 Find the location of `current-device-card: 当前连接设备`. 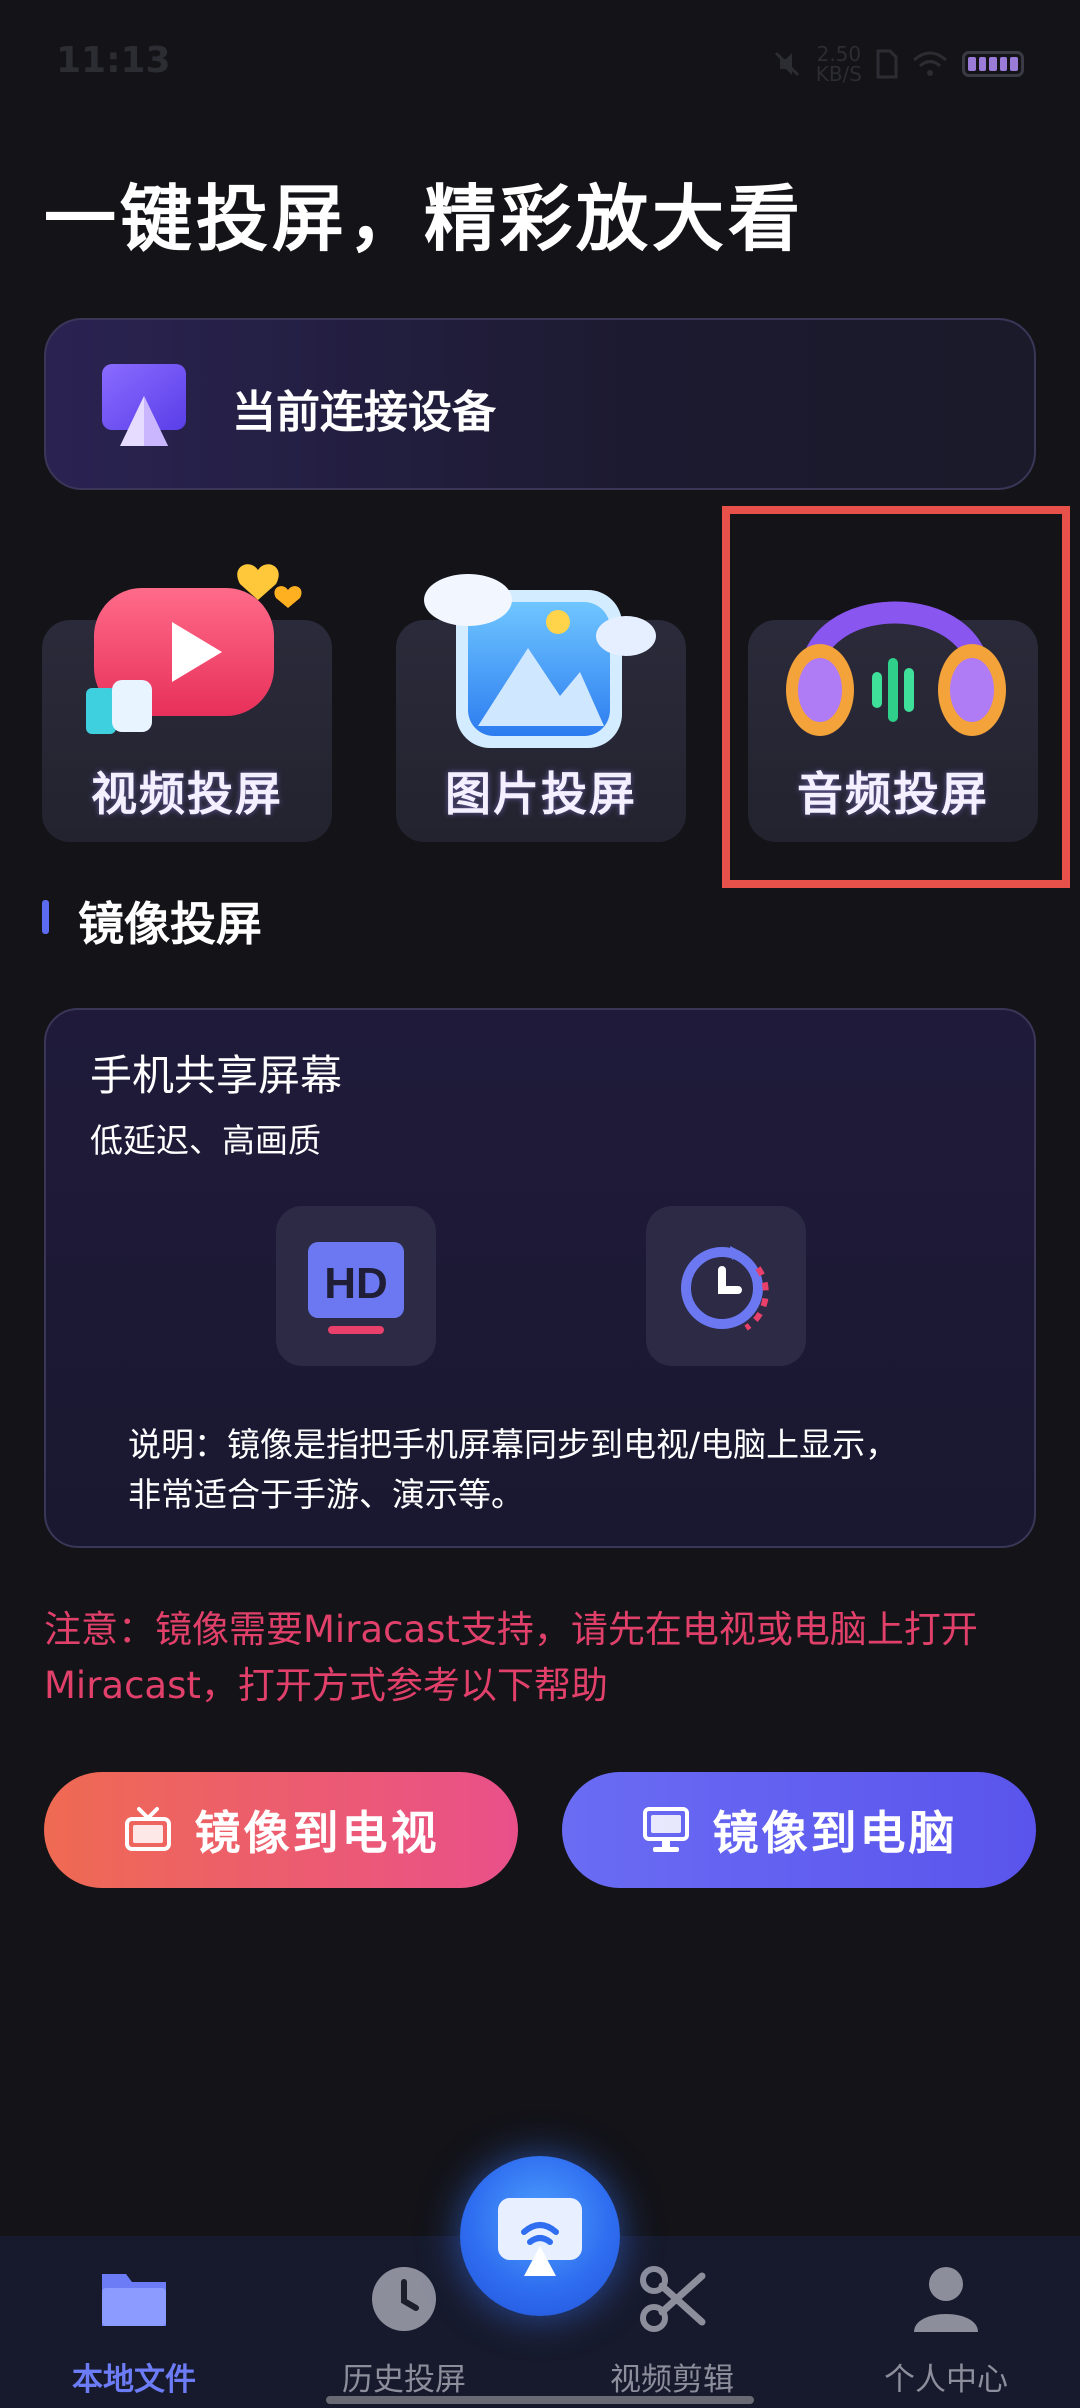

current-device-card: 当前连接设备 is located at coordinates (540, 404).